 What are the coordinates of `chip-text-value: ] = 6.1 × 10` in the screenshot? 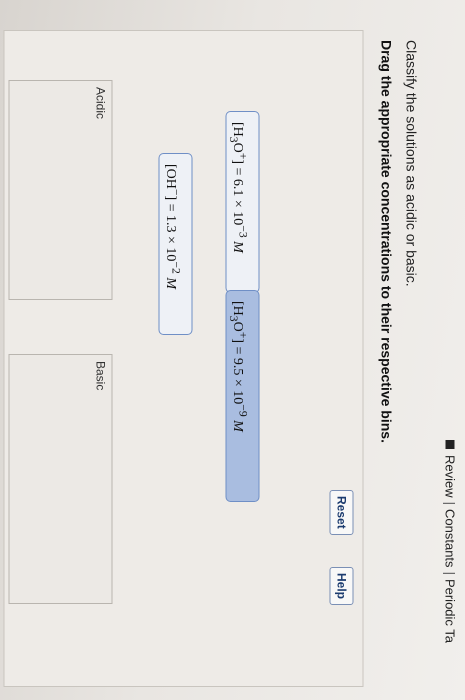 It's located at (237, 192).